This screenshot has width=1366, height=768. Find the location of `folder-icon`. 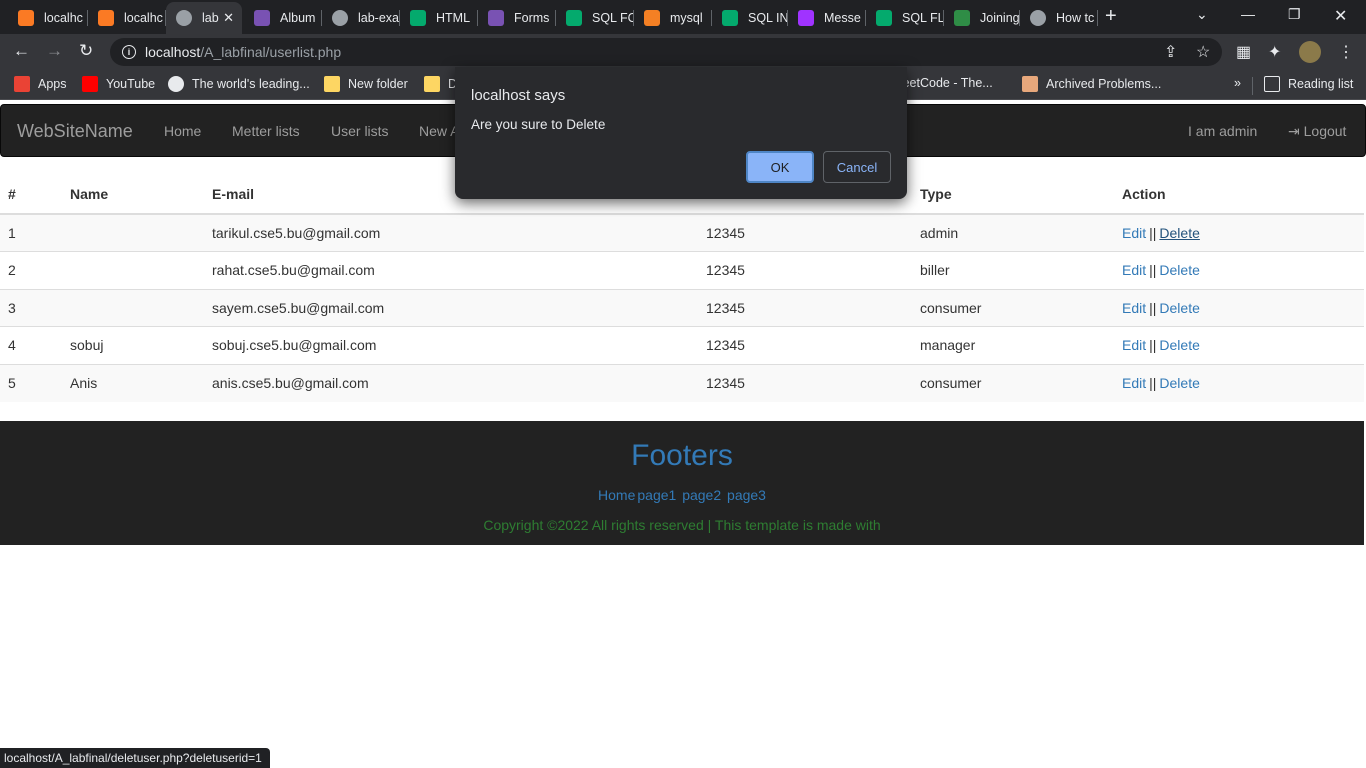

folder-icon is located at coordinates (332, 84).